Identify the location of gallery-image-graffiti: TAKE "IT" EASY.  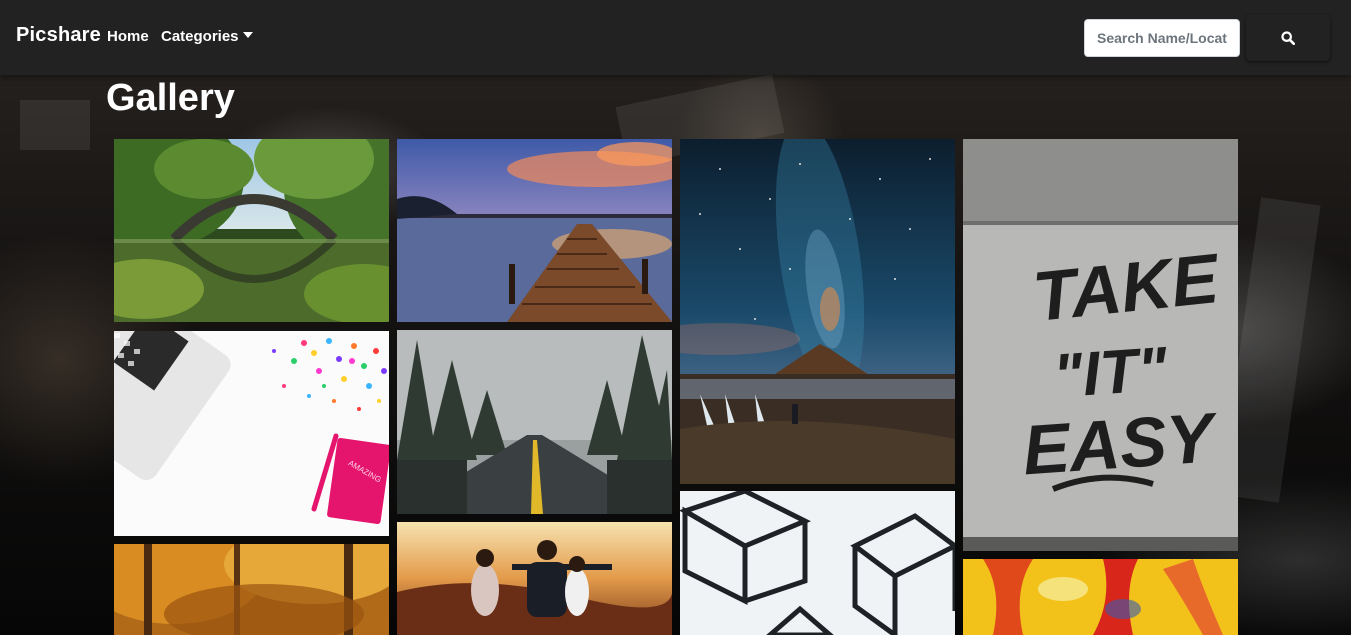
(1100, 345).